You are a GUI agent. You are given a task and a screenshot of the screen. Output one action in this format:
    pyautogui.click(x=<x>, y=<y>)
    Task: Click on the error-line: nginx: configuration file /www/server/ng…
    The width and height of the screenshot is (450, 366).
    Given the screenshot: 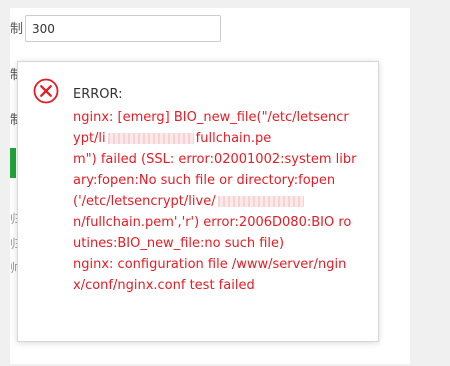 What is the action you would take?
    pyautogui.click(x=210, y=264)
    